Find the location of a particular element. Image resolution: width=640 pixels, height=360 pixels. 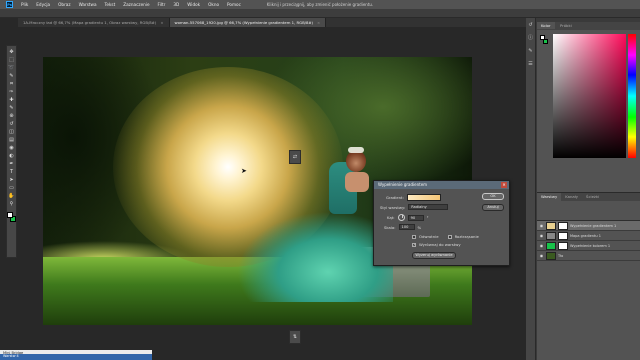

dialog-title-bar: Wypełnienie gradientem ✕ is located at coordinates (441, 185).